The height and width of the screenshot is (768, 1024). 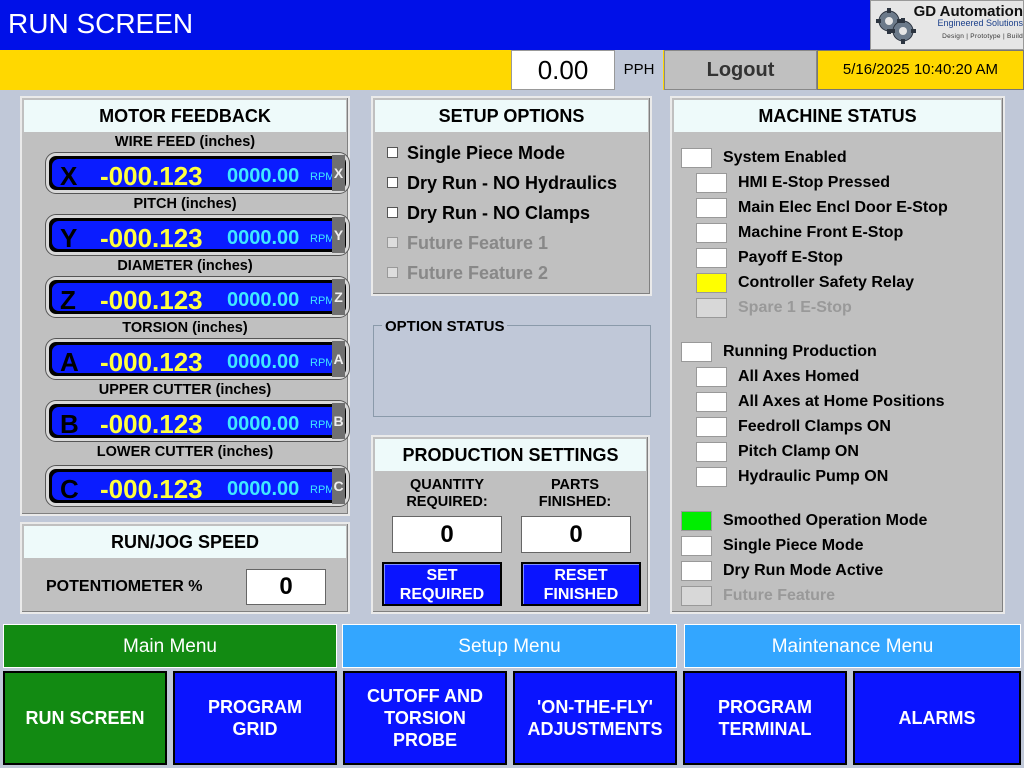 What do you see at coordinates (338, 235) in the screenshot?
I see `axis-select-tab: Y` at bounding box center [338, 235].